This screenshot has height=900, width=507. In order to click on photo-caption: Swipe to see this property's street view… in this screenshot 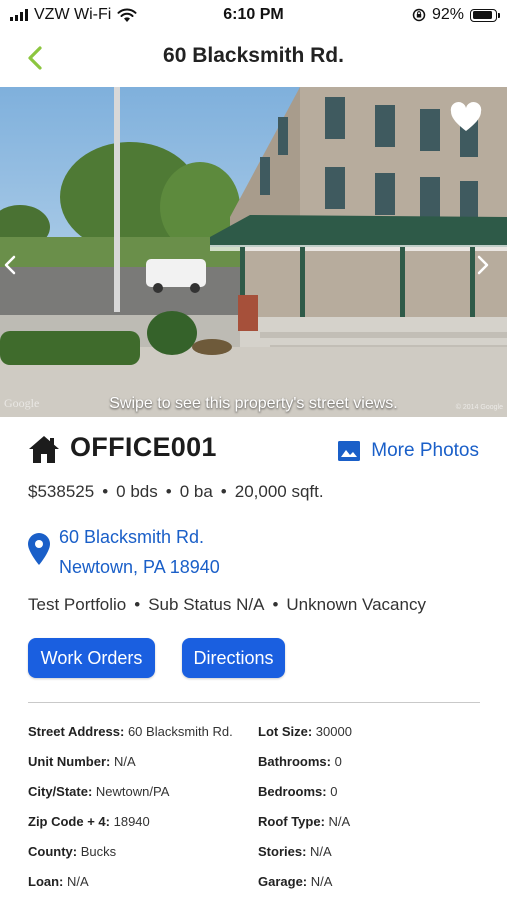, I will do `click(253, 403)`.